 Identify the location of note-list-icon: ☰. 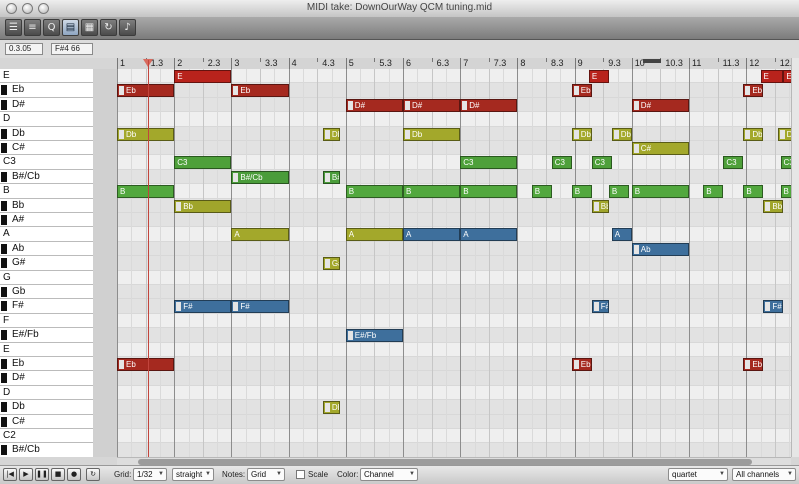
(13, 27).